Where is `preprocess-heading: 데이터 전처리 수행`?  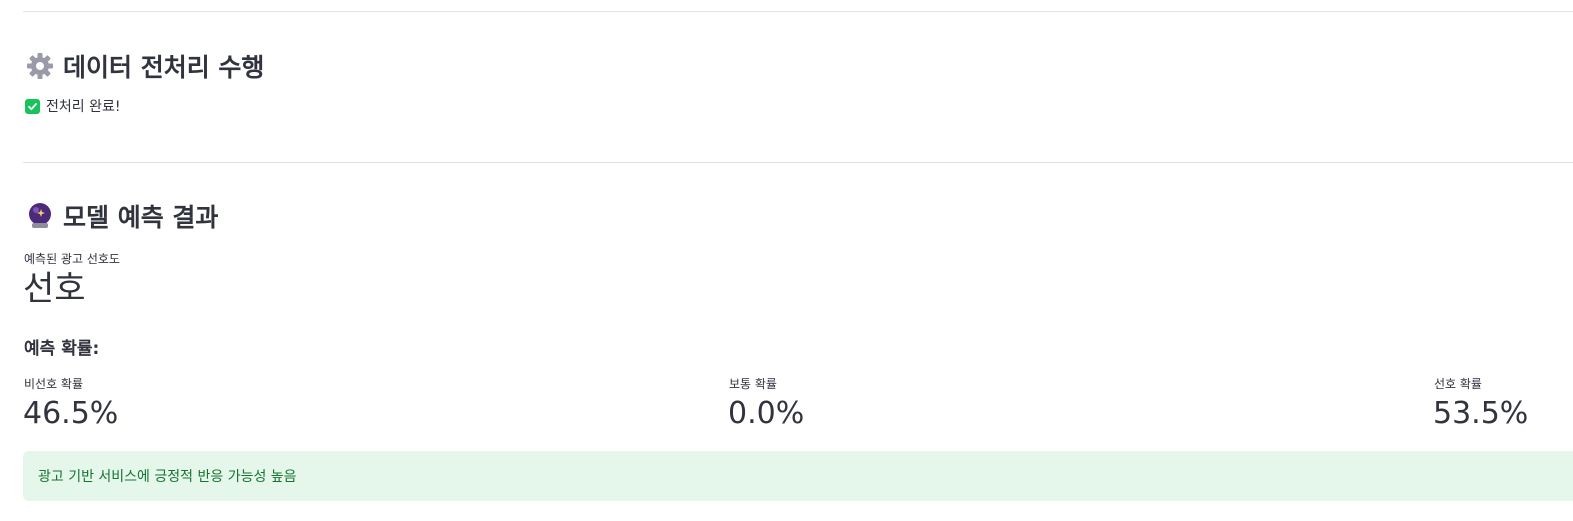
preprocess-heading: 데이터 전처리 수행 is located at coordinates (144, 66).